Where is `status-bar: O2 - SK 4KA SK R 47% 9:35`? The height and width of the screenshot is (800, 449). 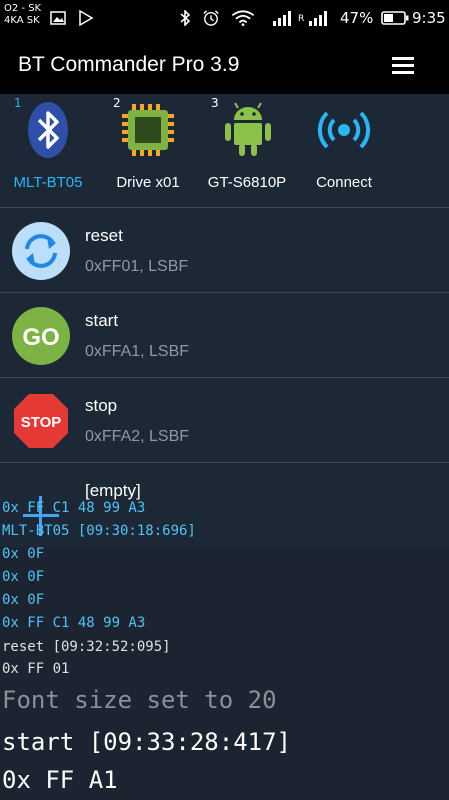 status-bar: O2 - SK 4KA SK R 47% 9:35 is located at coordinates (224, 18).